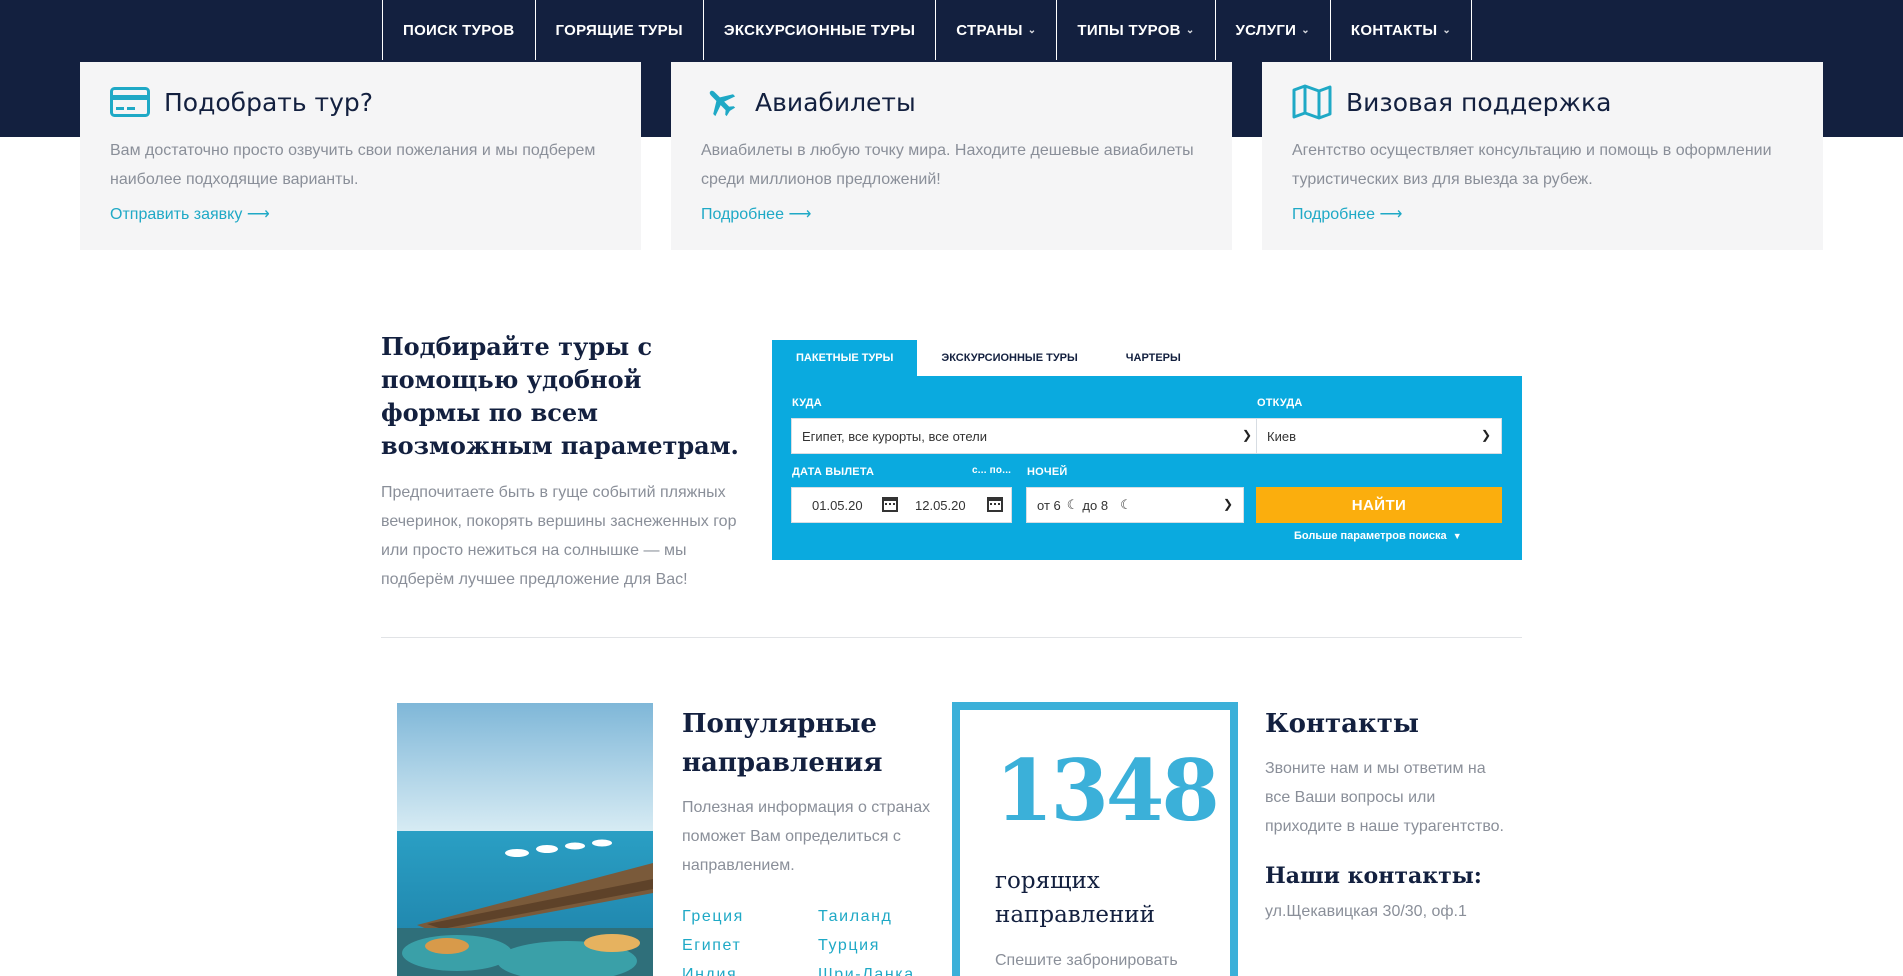 The width and height of the screenshot is (1903, 976). Describe the element at coordinates (176, 214) in the screenshot. I see `link-label: Отправить заявку` at that location.